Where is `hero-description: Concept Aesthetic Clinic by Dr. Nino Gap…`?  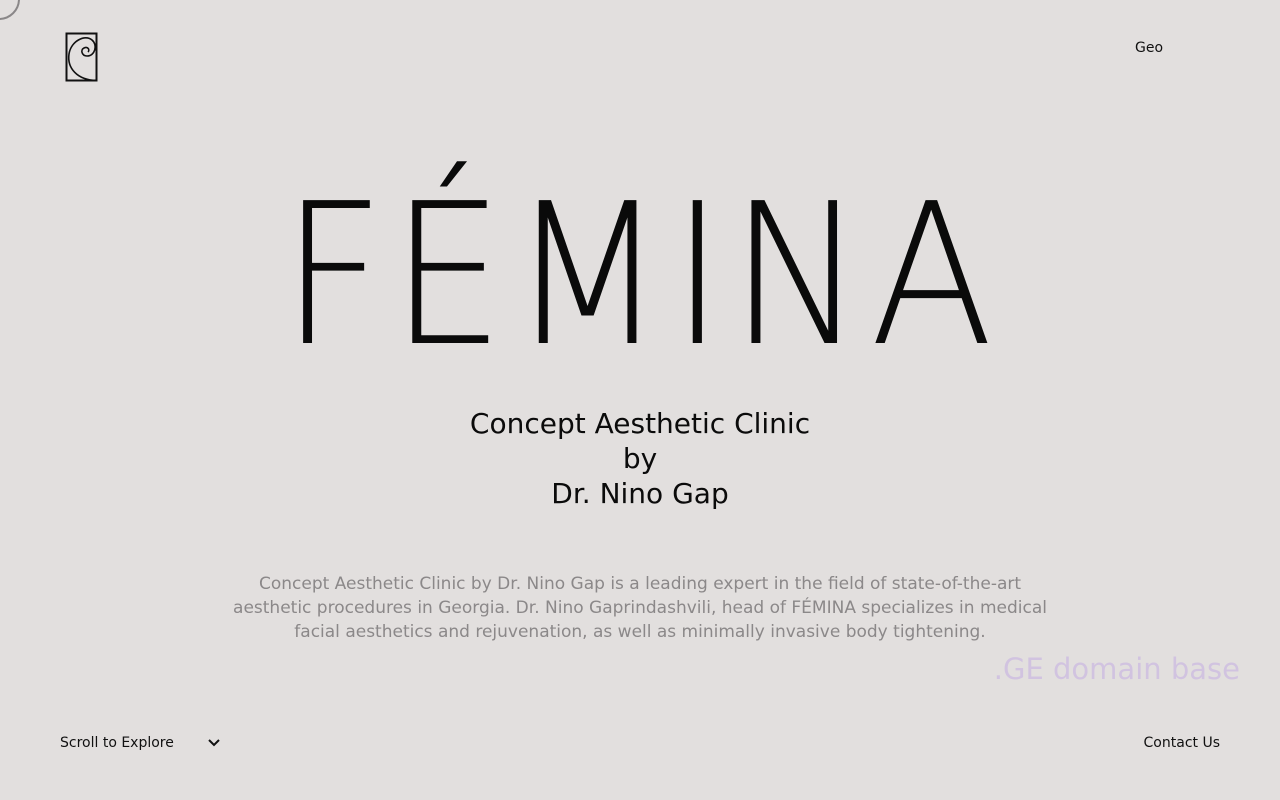 hero-description: Concept Aesthetic Clinic by Dr. Nino Gap… is located at coordinates (640, 608).